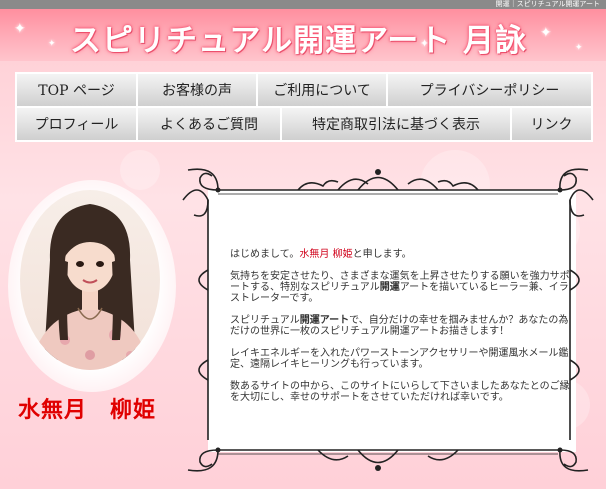 This screenshot has width=606, height=489. What do you see at coordinates (397, 124) in the screenshot?
I see `nav-commercial-law: 特定商取引法に基づく表示` at bounding box center [397, 124].